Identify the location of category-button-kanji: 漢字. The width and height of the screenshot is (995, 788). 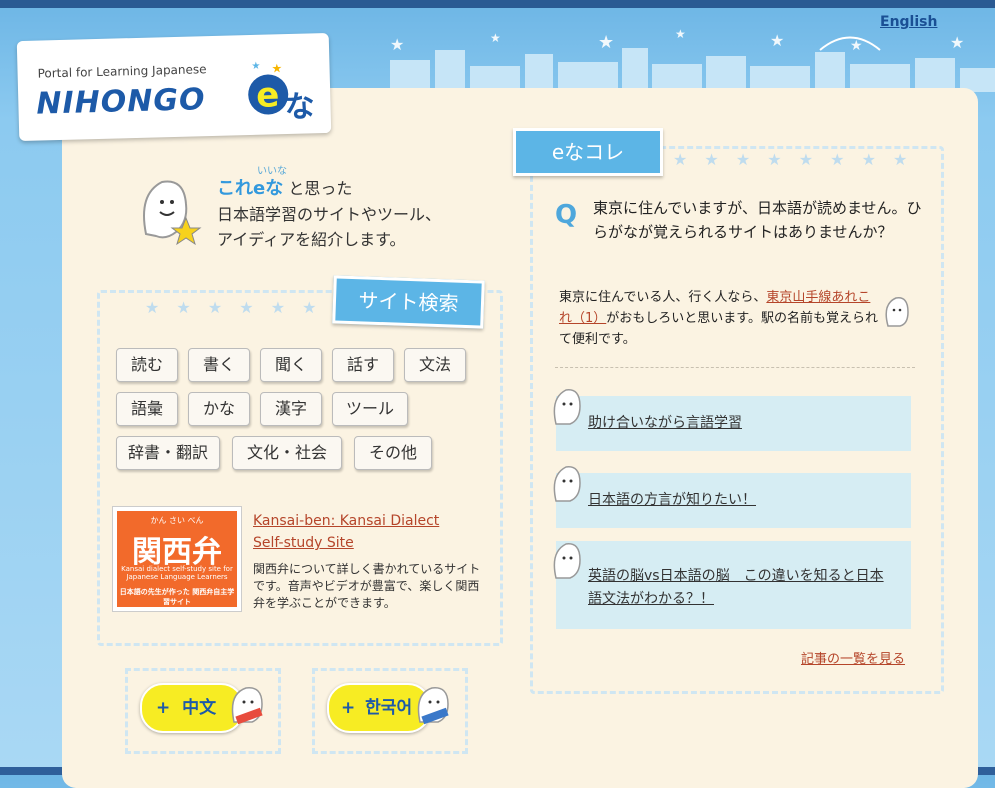
(291, 409).